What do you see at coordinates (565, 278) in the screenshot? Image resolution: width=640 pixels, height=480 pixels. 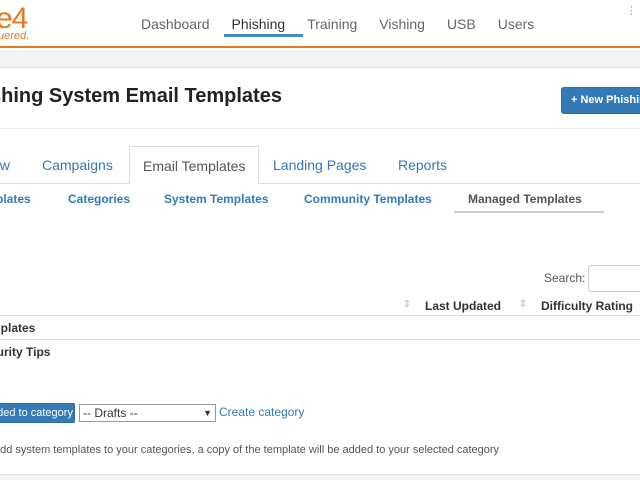 I see `search-label: Search:` at bounding box center [565, 278].